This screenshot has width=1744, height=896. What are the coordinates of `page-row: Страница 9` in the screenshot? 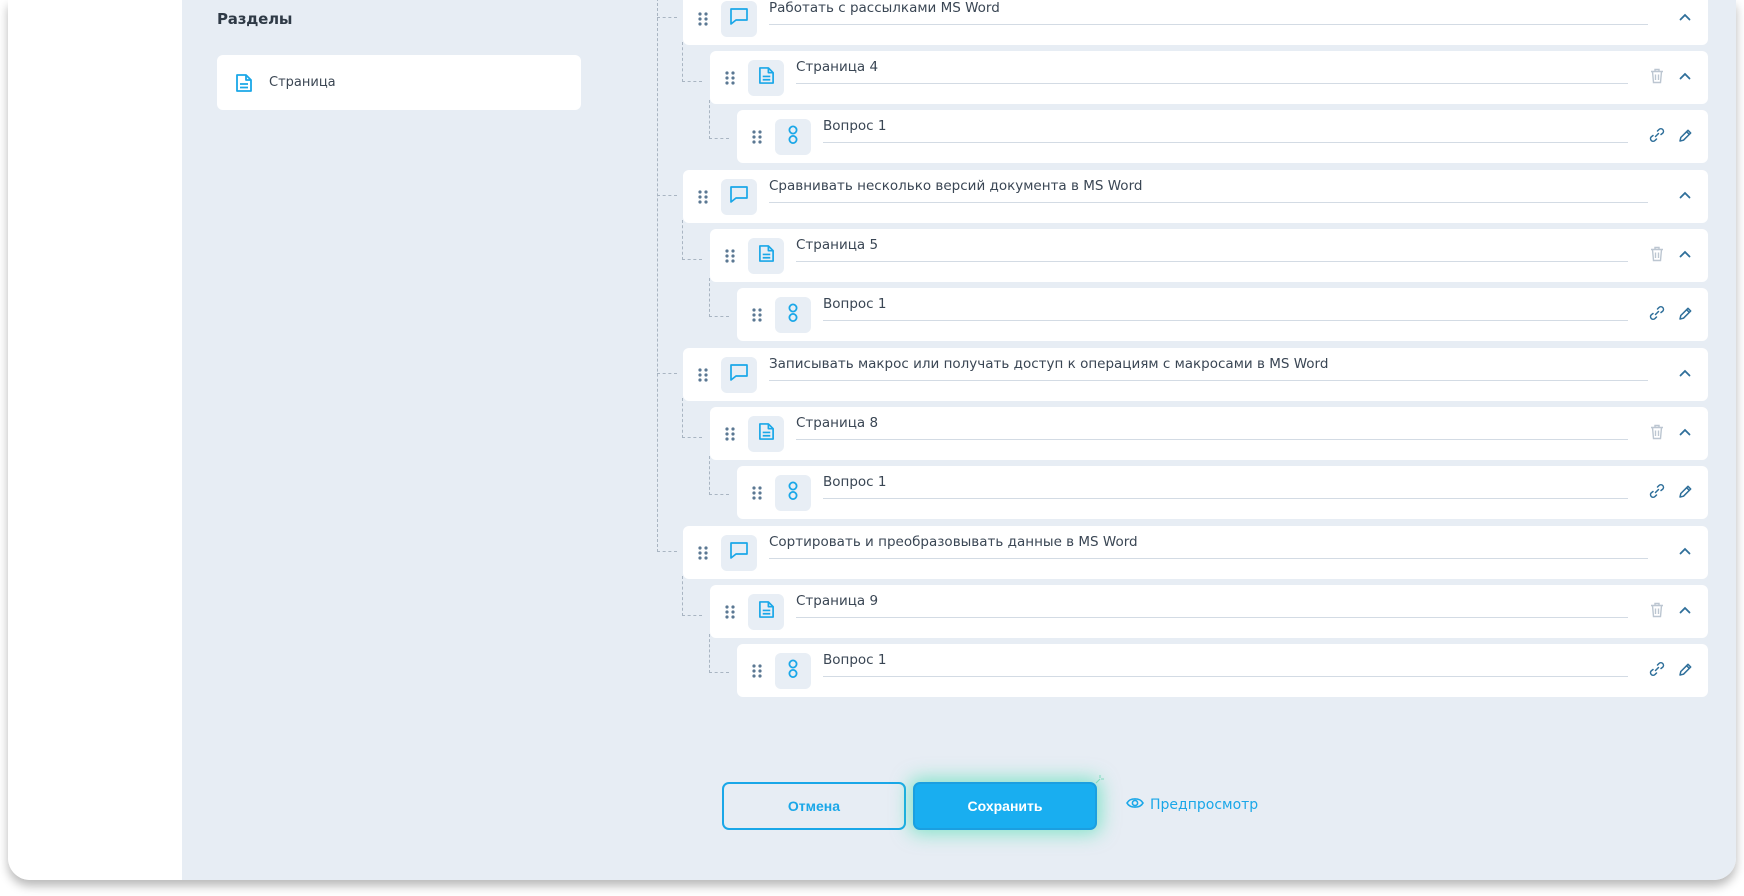 It's located at (1209, 611).